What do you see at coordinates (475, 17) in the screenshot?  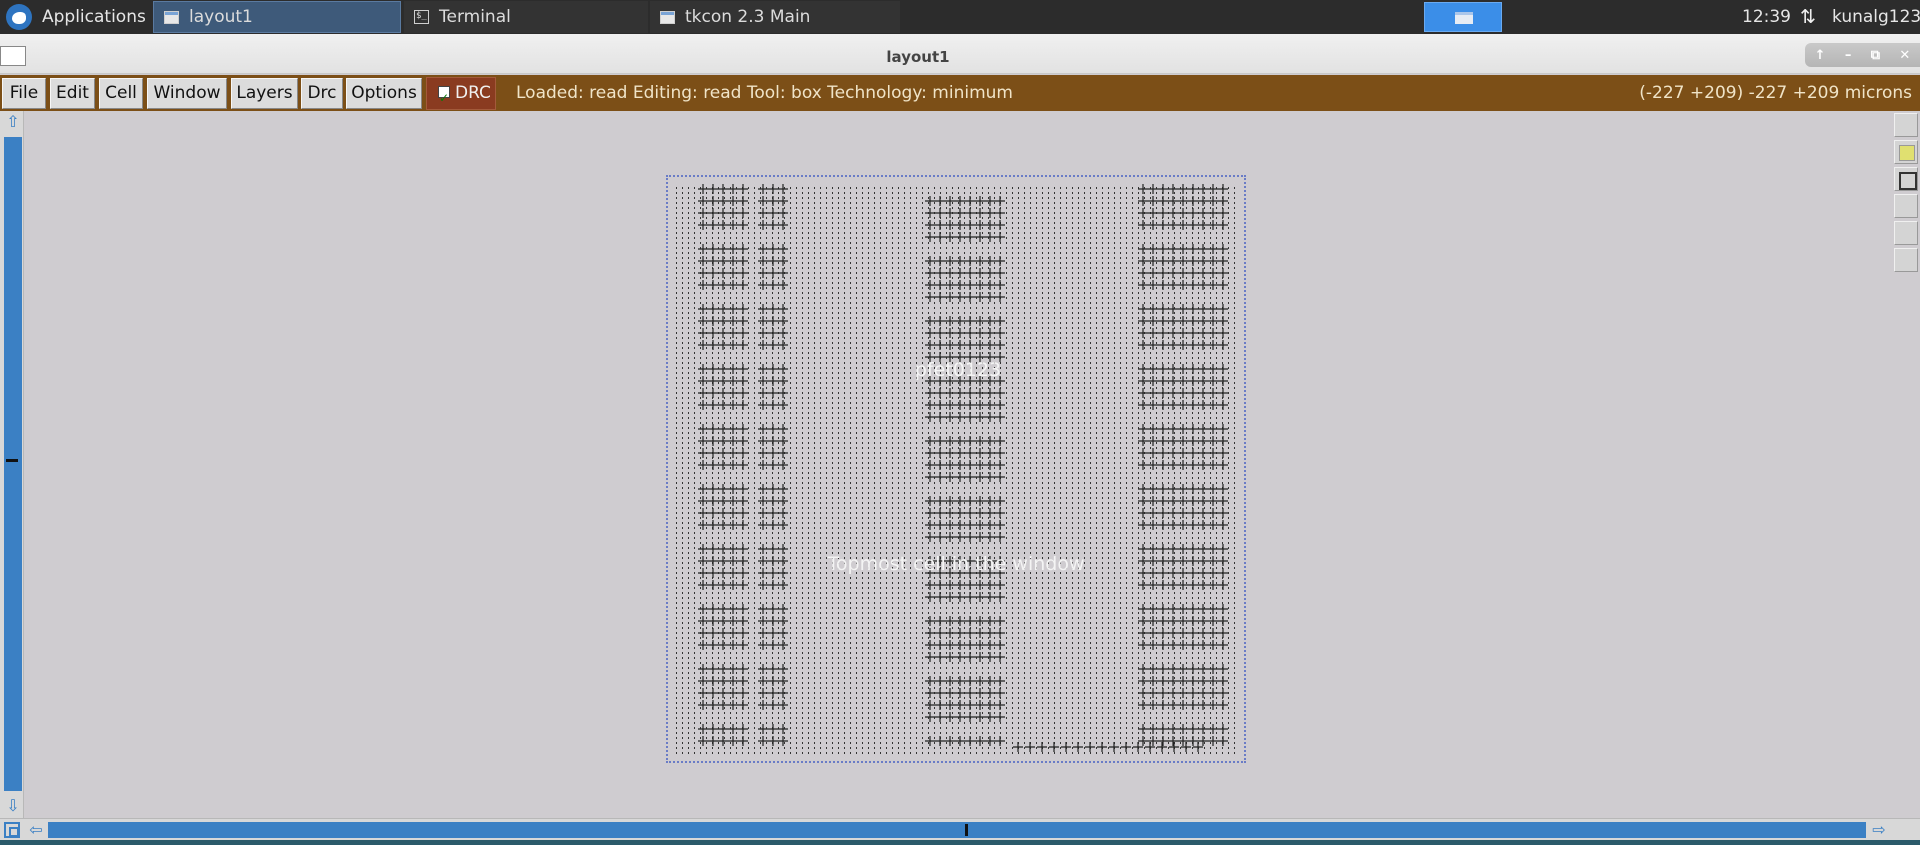 I see `taskbar-item-label: Terminal` at bounding box center [475, 17].